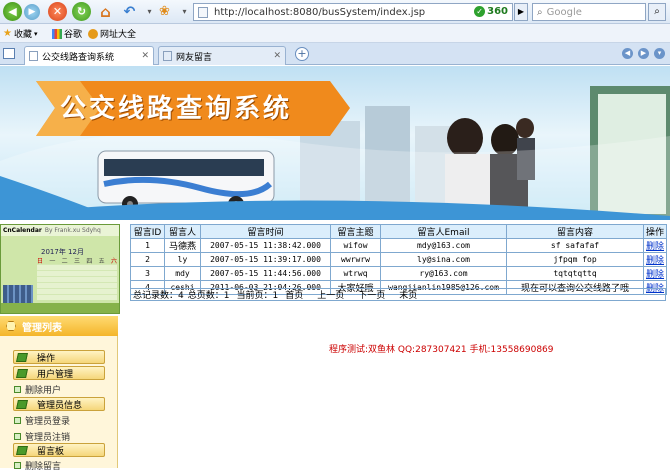 The height and width of the screenshot is (472, 670). What do you see at coordinates (105, 11) in the screenshot?
I see `home-icon: ⌂` at bounding box center [105, 11].